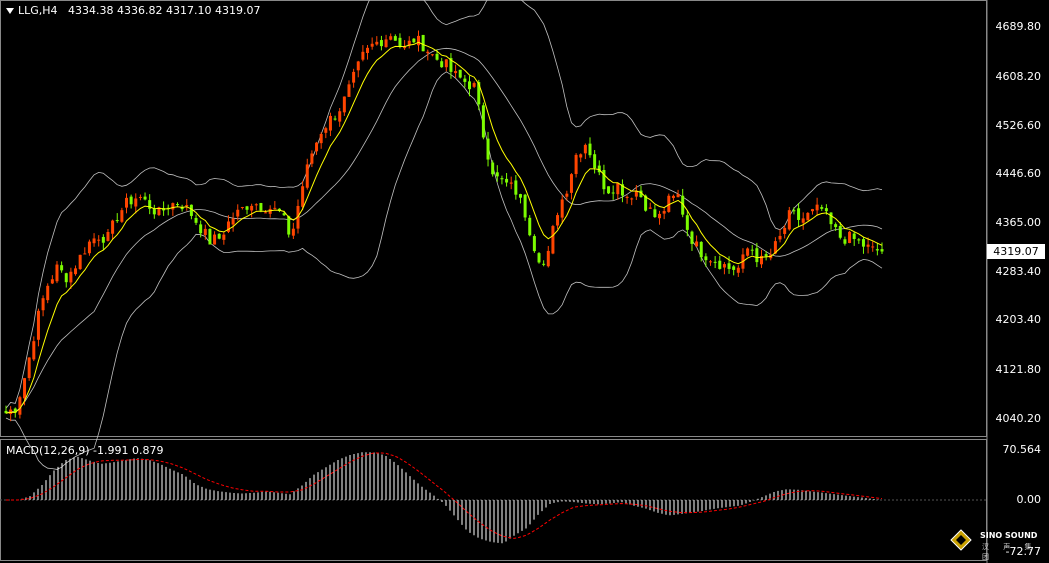  What do you see at coordinates (1018, 125) in the screenshot?
I see `price-tick: 4526.60` at bounding box center [1018, 125].